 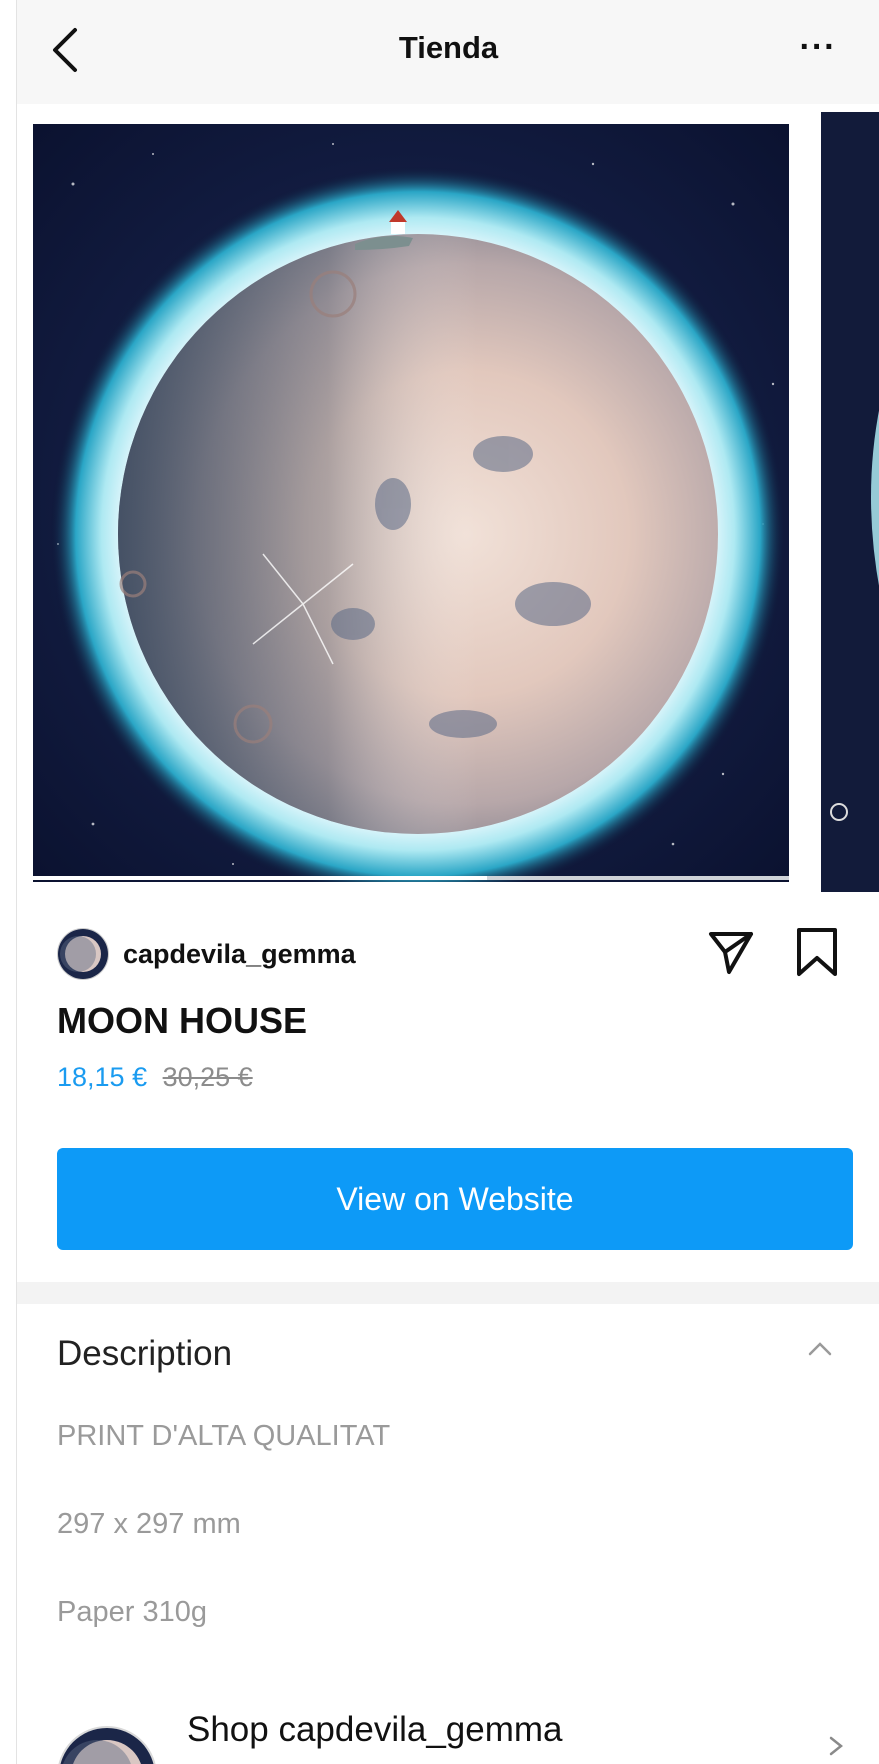 I want to click on description-line: PRINT D'ALTA QUALITAT, so click(x=224, y=1436).